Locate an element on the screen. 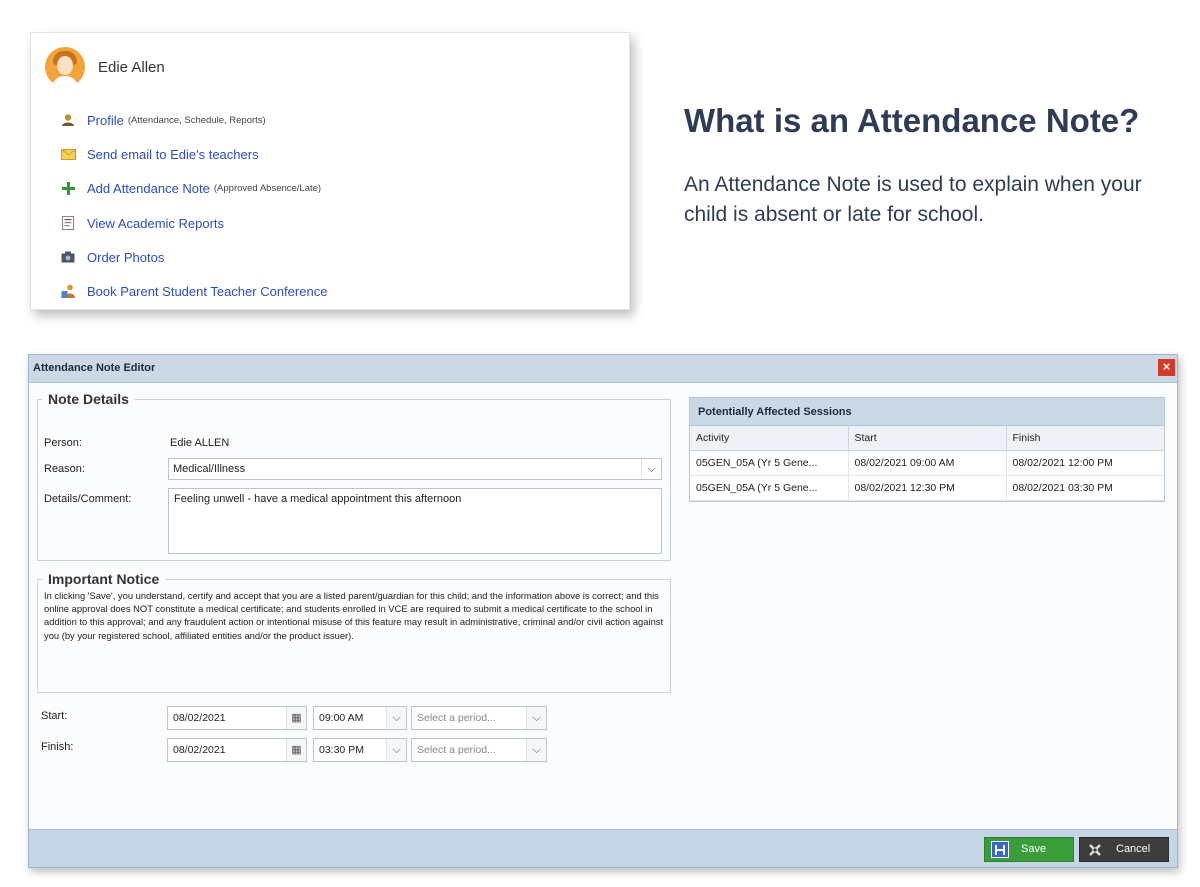  comment-label: Details/Comment: is located at coordinates (88, 499).